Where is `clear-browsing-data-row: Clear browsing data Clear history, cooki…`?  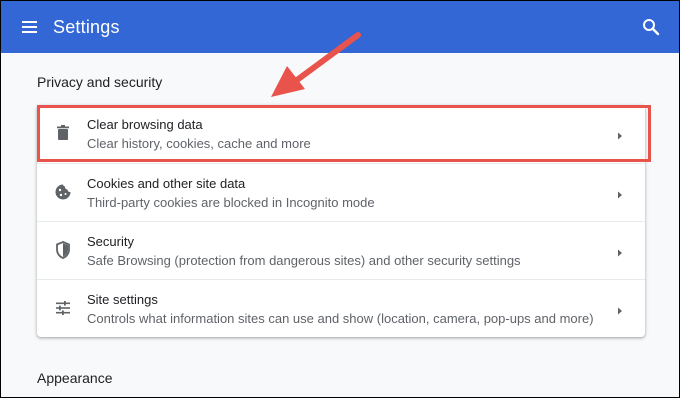 clear-browsing-data-row: Clear browsing data Clear history, cooki… is located at coordinates (341, 134).